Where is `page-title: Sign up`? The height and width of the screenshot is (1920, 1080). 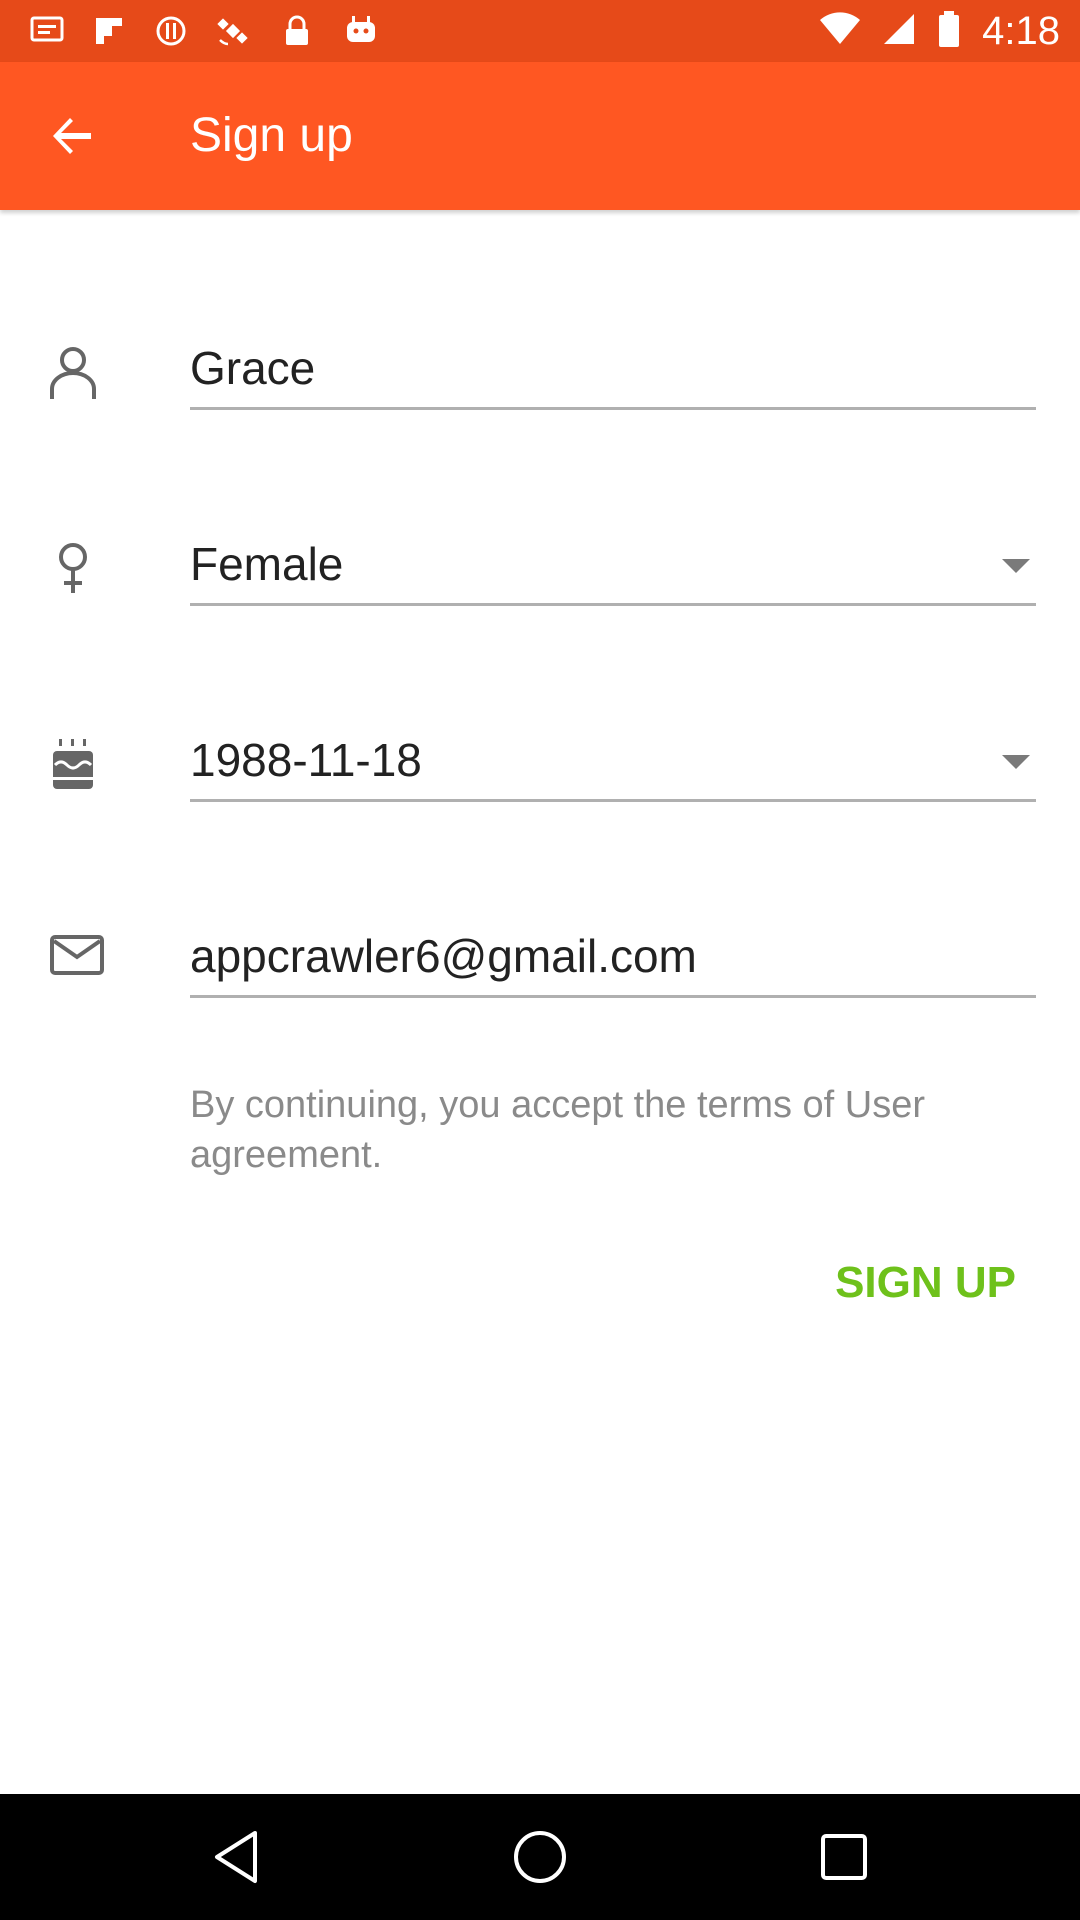 page-title: Sign up is located at coordinates (271, 135).